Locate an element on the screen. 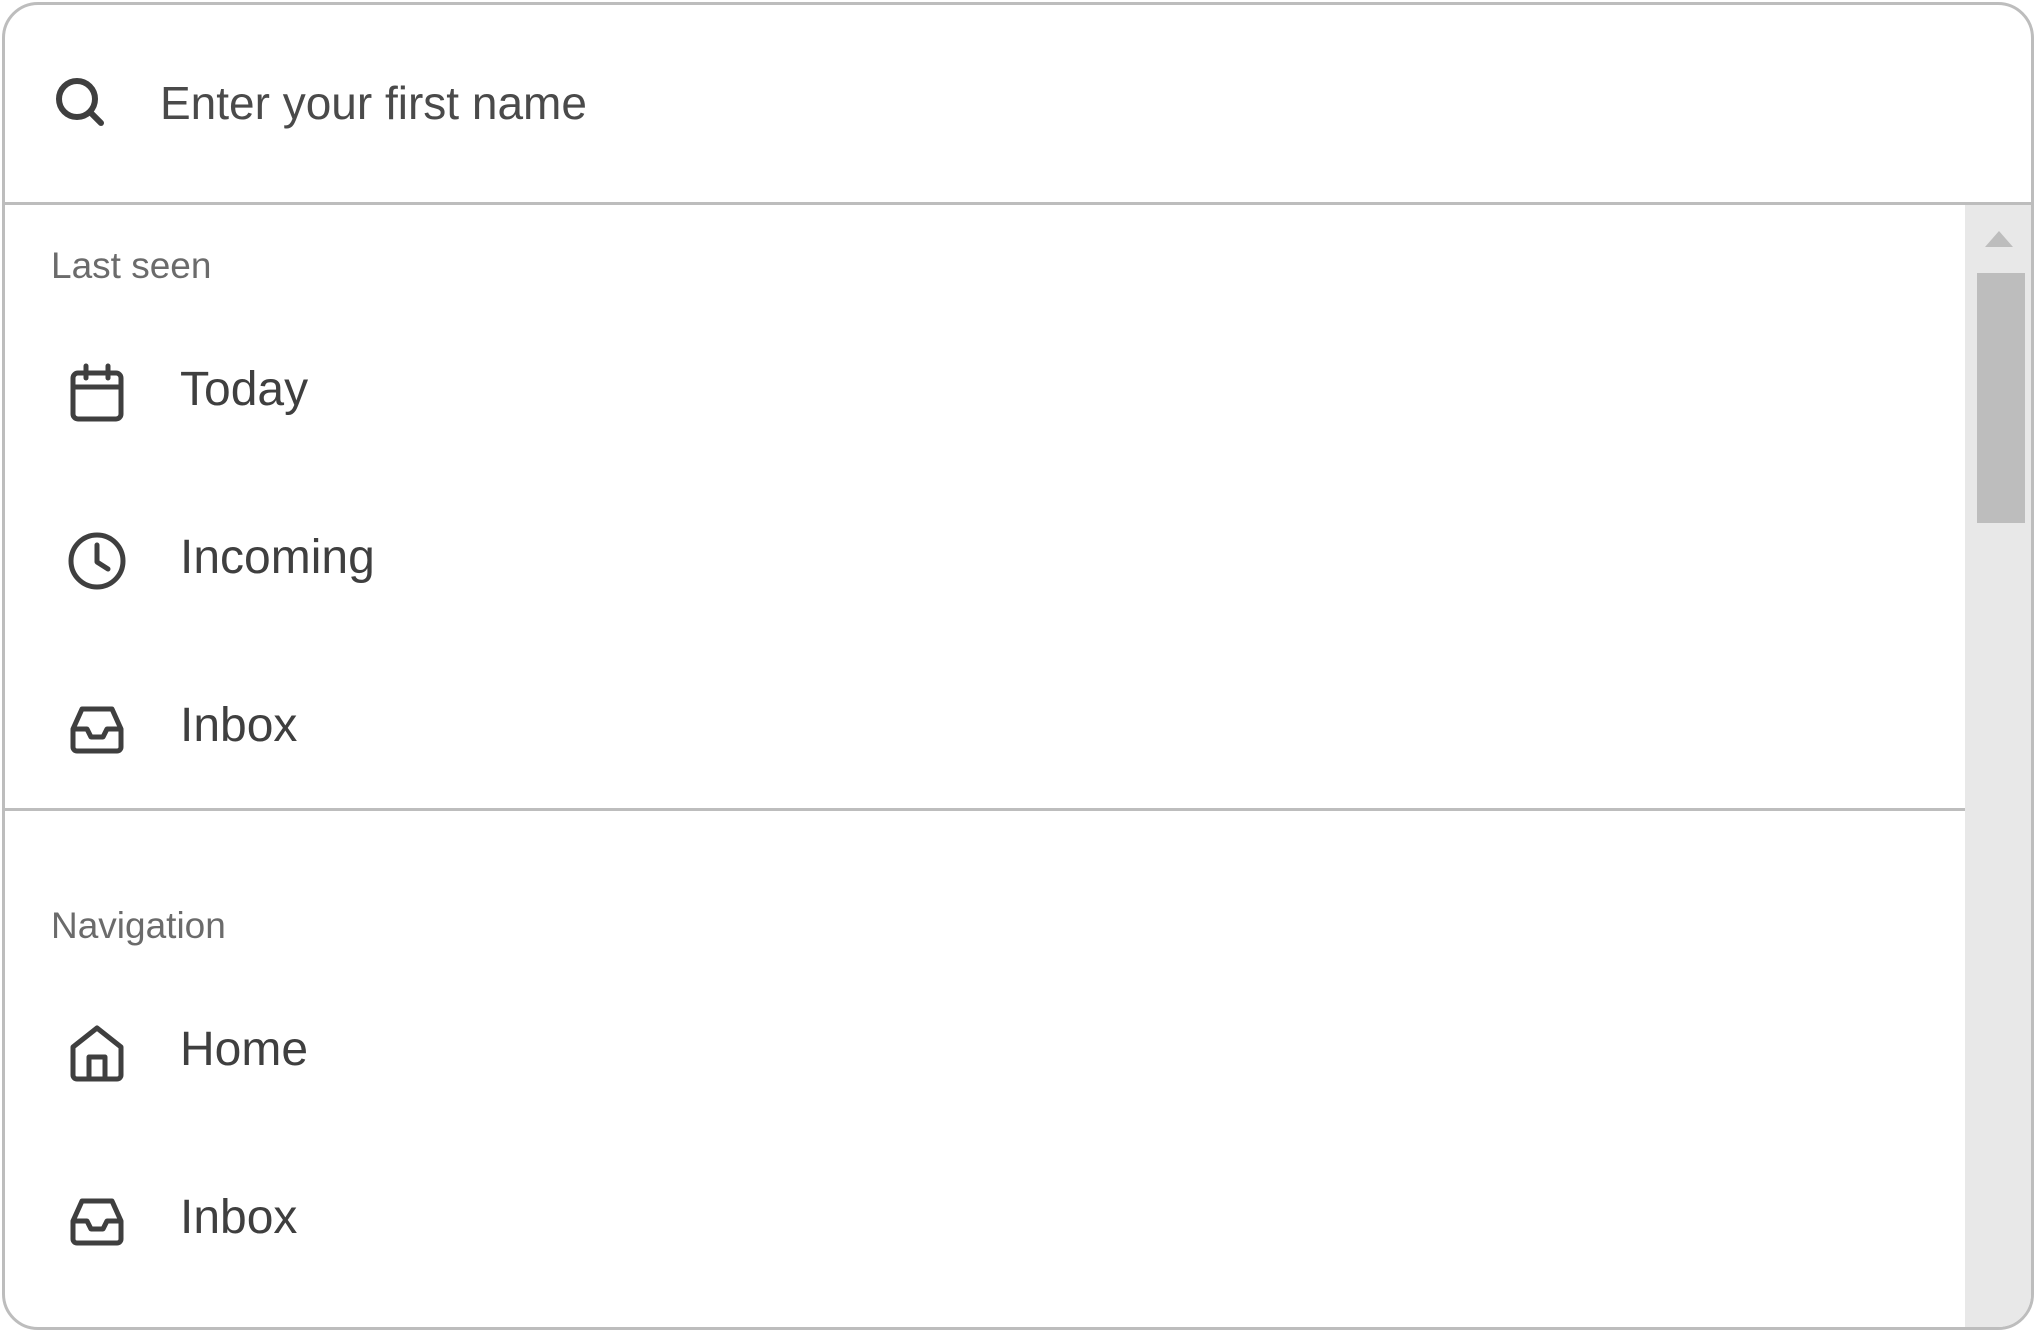  list-item-label: Home is located at coordinates (244, 1049).